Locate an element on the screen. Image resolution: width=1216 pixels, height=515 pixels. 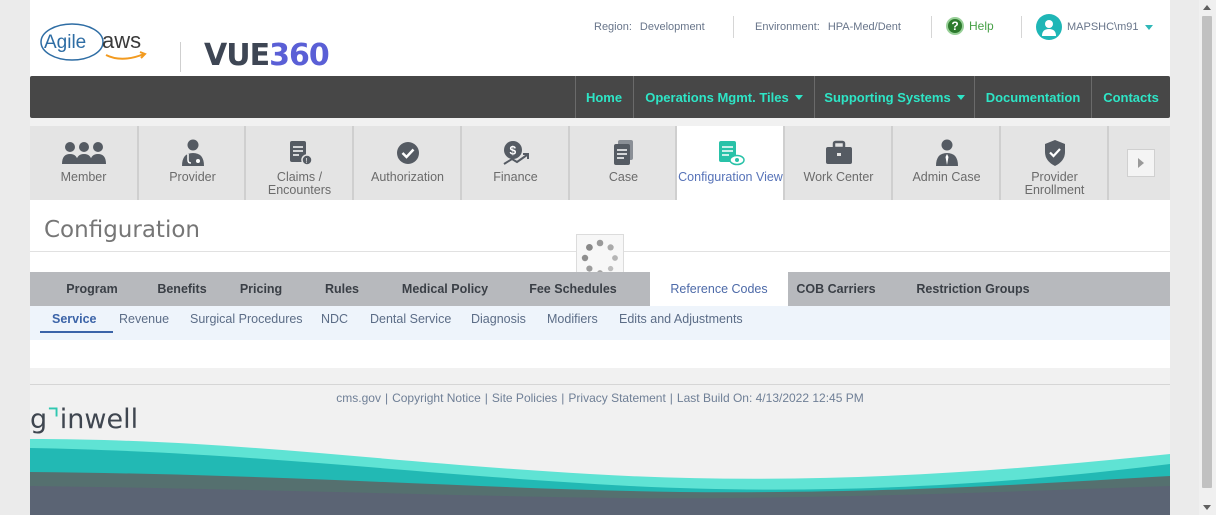
help-label: Help is located at coordinates (981, 26).